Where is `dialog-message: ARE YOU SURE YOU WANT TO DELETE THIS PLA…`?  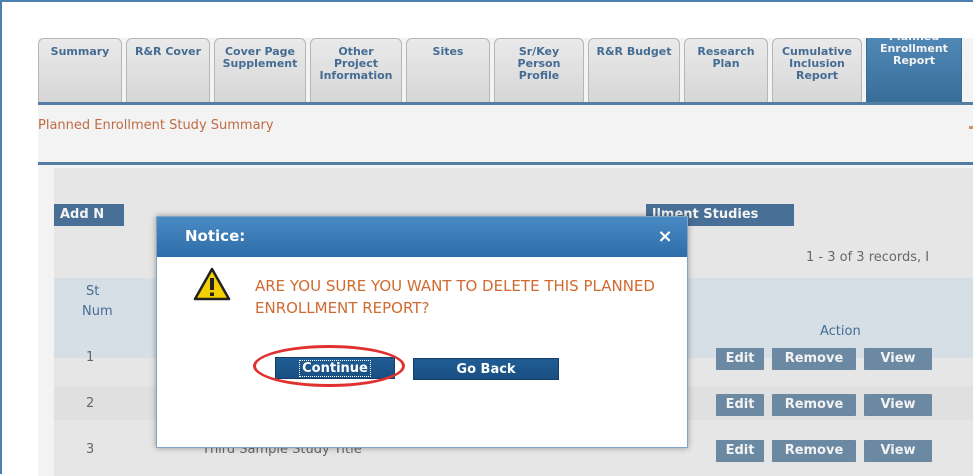 dialog-message: ARE YOU SURE YOU WANT TO DELETE THIS PLA… is located at coordinates (455, 297).